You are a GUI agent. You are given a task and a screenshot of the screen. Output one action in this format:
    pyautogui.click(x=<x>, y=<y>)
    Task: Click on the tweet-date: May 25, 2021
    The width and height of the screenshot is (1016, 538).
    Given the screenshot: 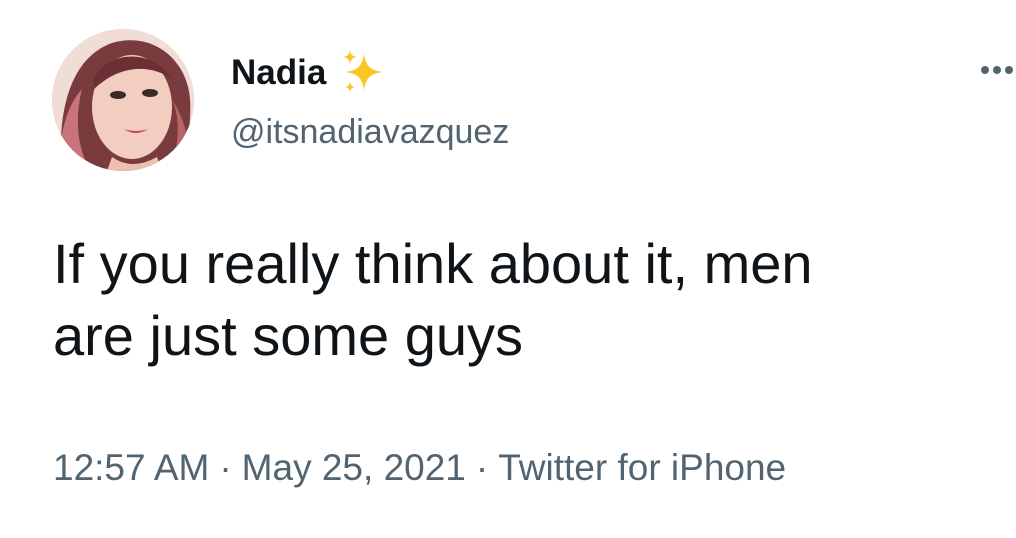 What is the action you would take?
    pyautogui.click(x=354, y=467)
    